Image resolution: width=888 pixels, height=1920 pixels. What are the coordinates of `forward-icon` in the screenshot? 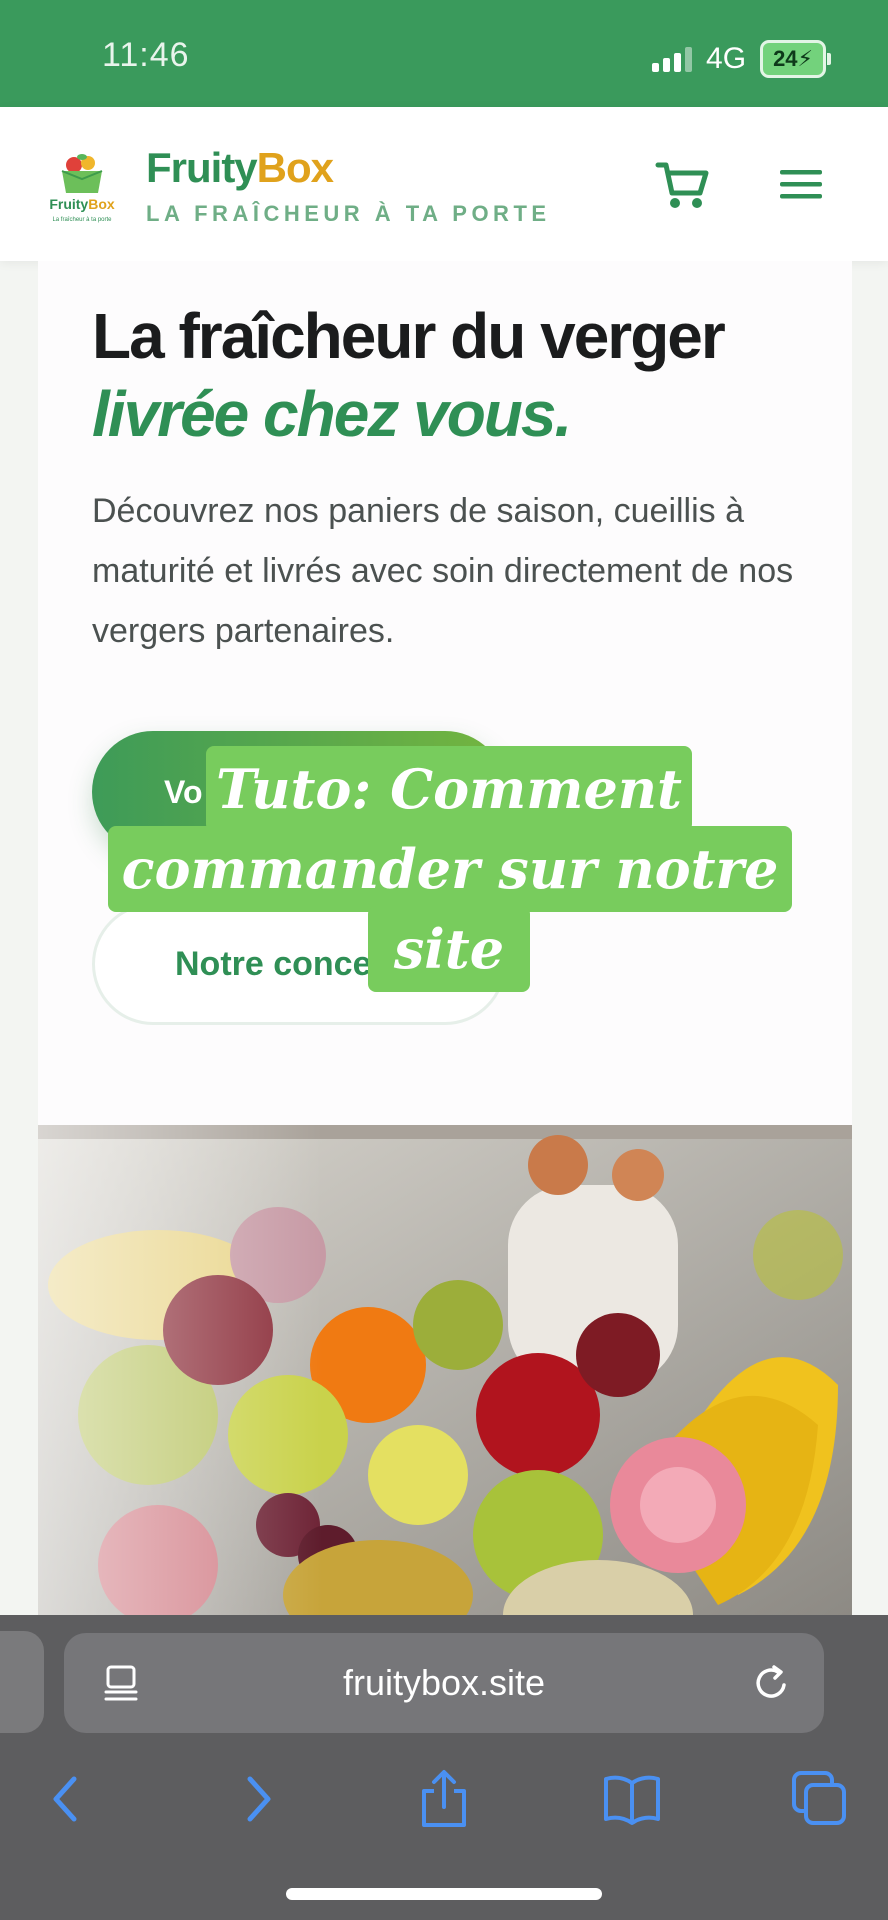 It's located at (258, 1799).